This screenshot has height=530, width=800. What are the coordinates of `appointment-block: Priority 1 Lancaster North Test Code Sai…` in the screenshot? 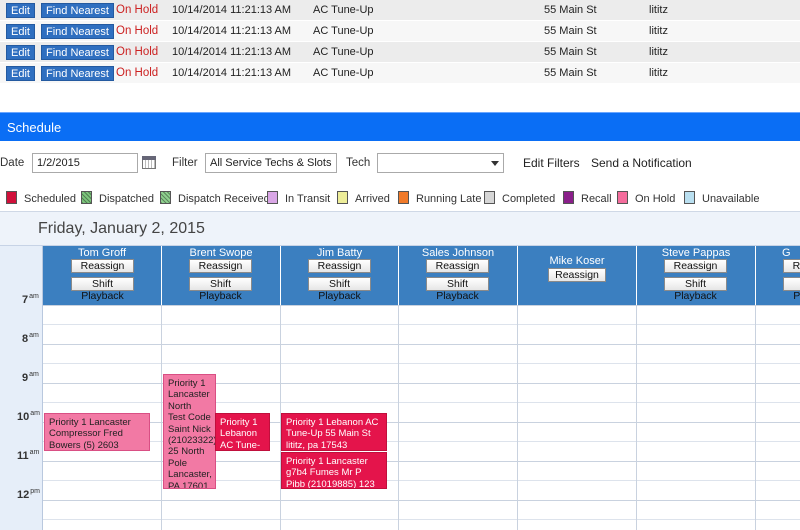 It's located at (189, 431).